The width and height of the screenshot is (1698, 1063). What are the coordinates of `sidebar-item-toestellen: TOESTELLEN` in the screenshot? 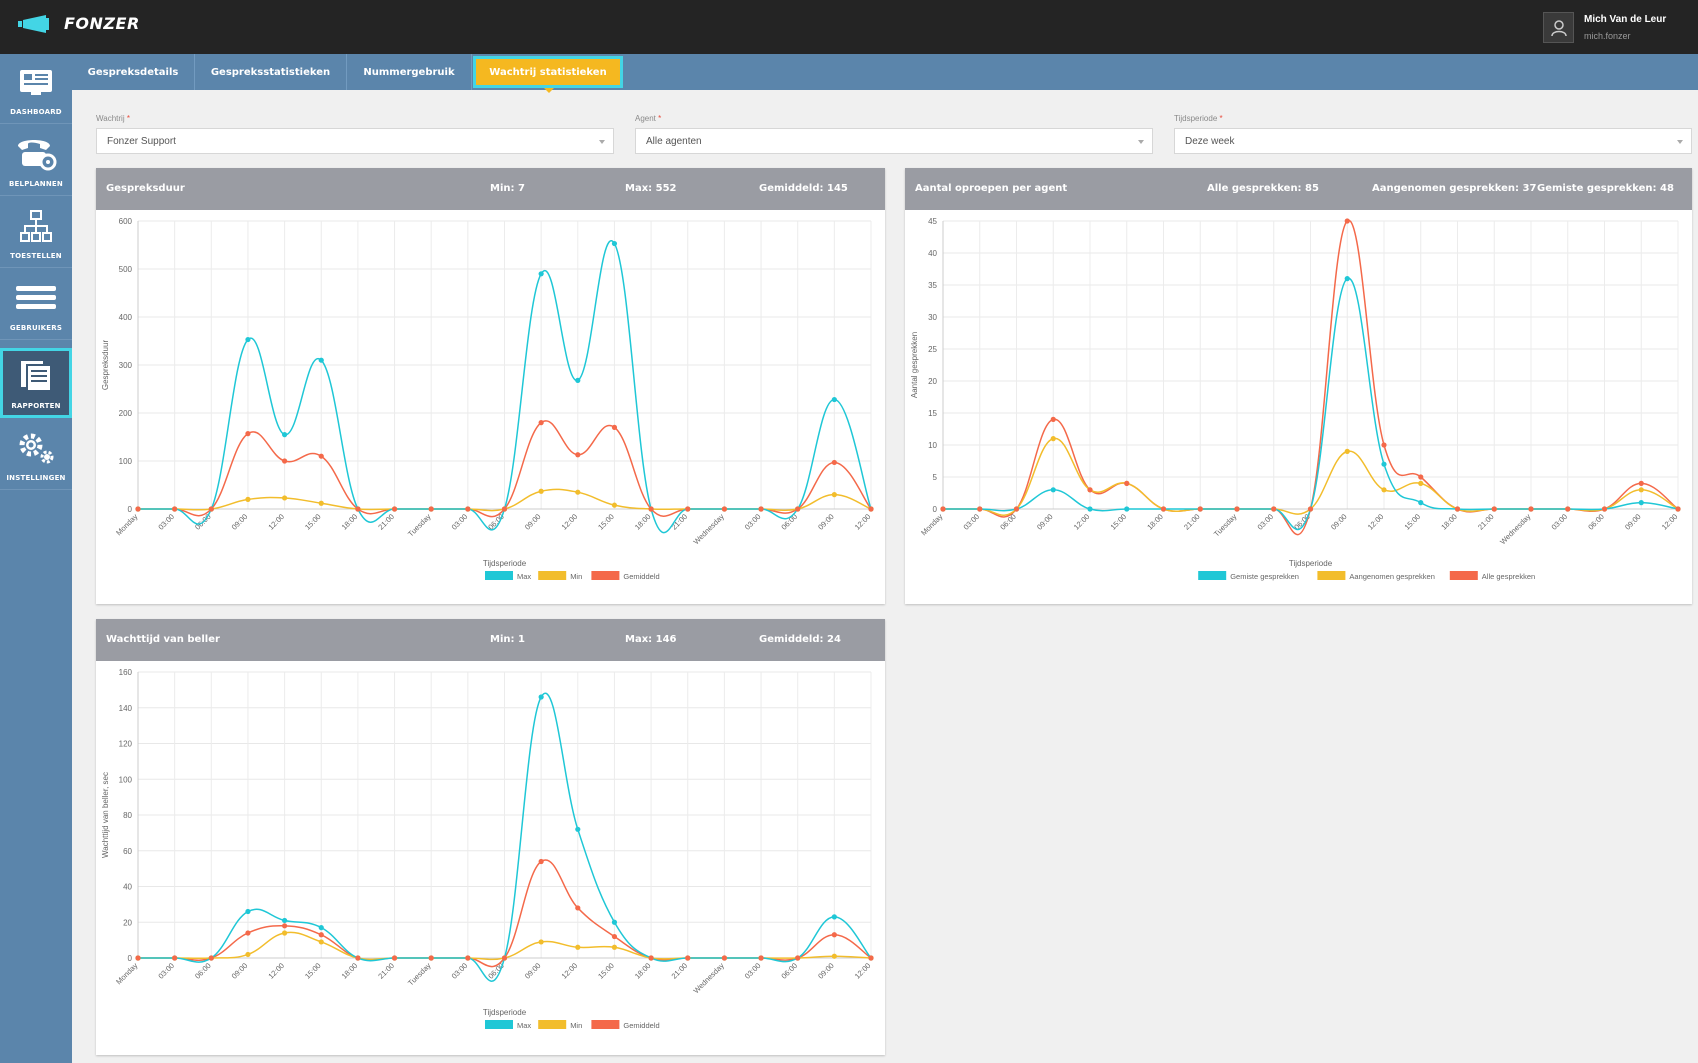 It's located at (36, 233).